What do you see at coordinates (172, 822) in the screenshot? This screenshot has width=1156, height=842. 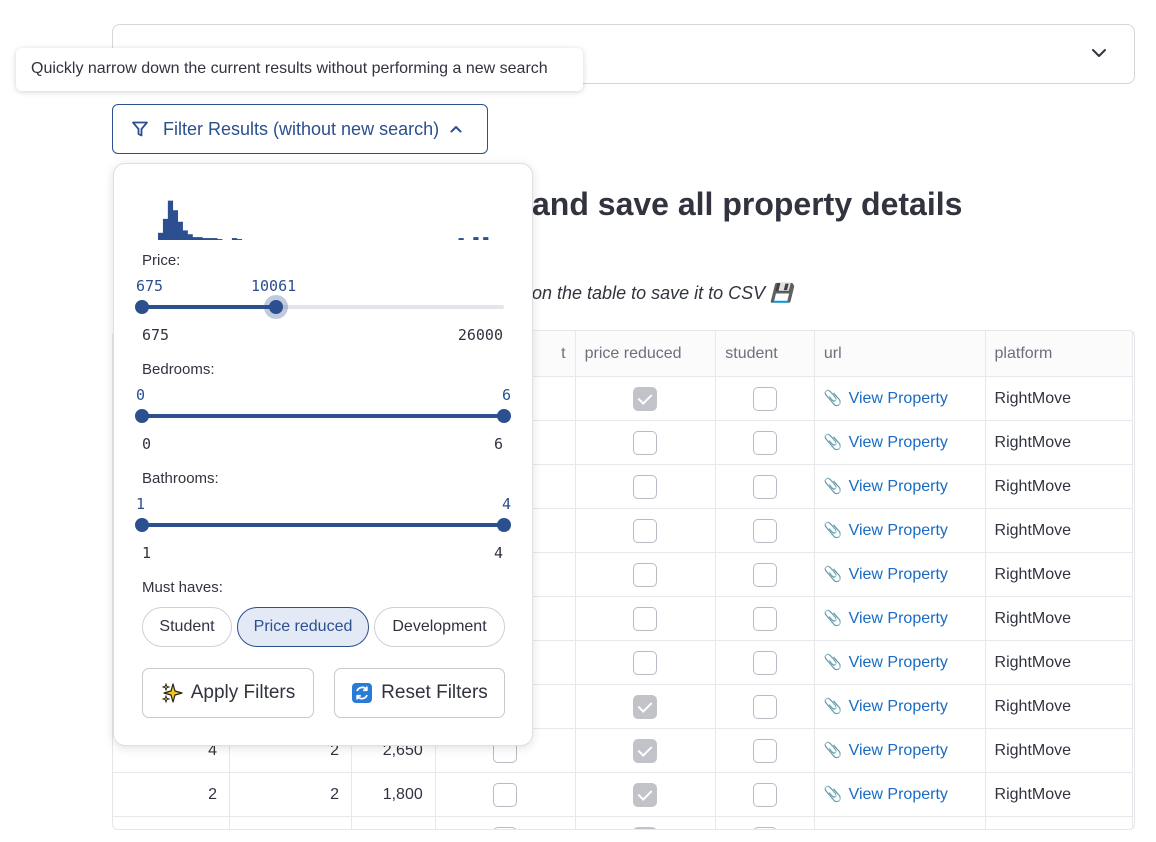 I see `bedrooms-cell` at bounding box center [172, 822].